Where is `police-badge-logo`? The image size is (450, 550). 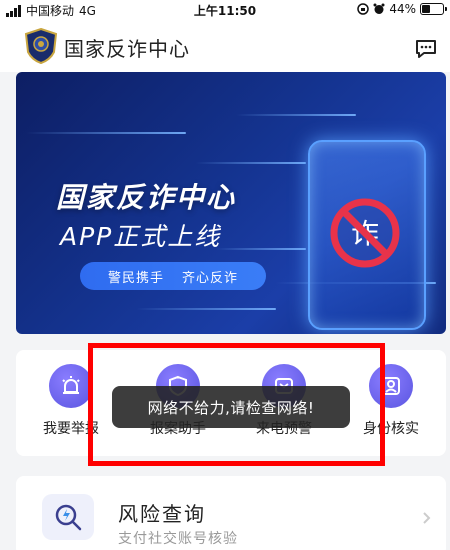
police-badge-logo is located at coordinates (41, 46).